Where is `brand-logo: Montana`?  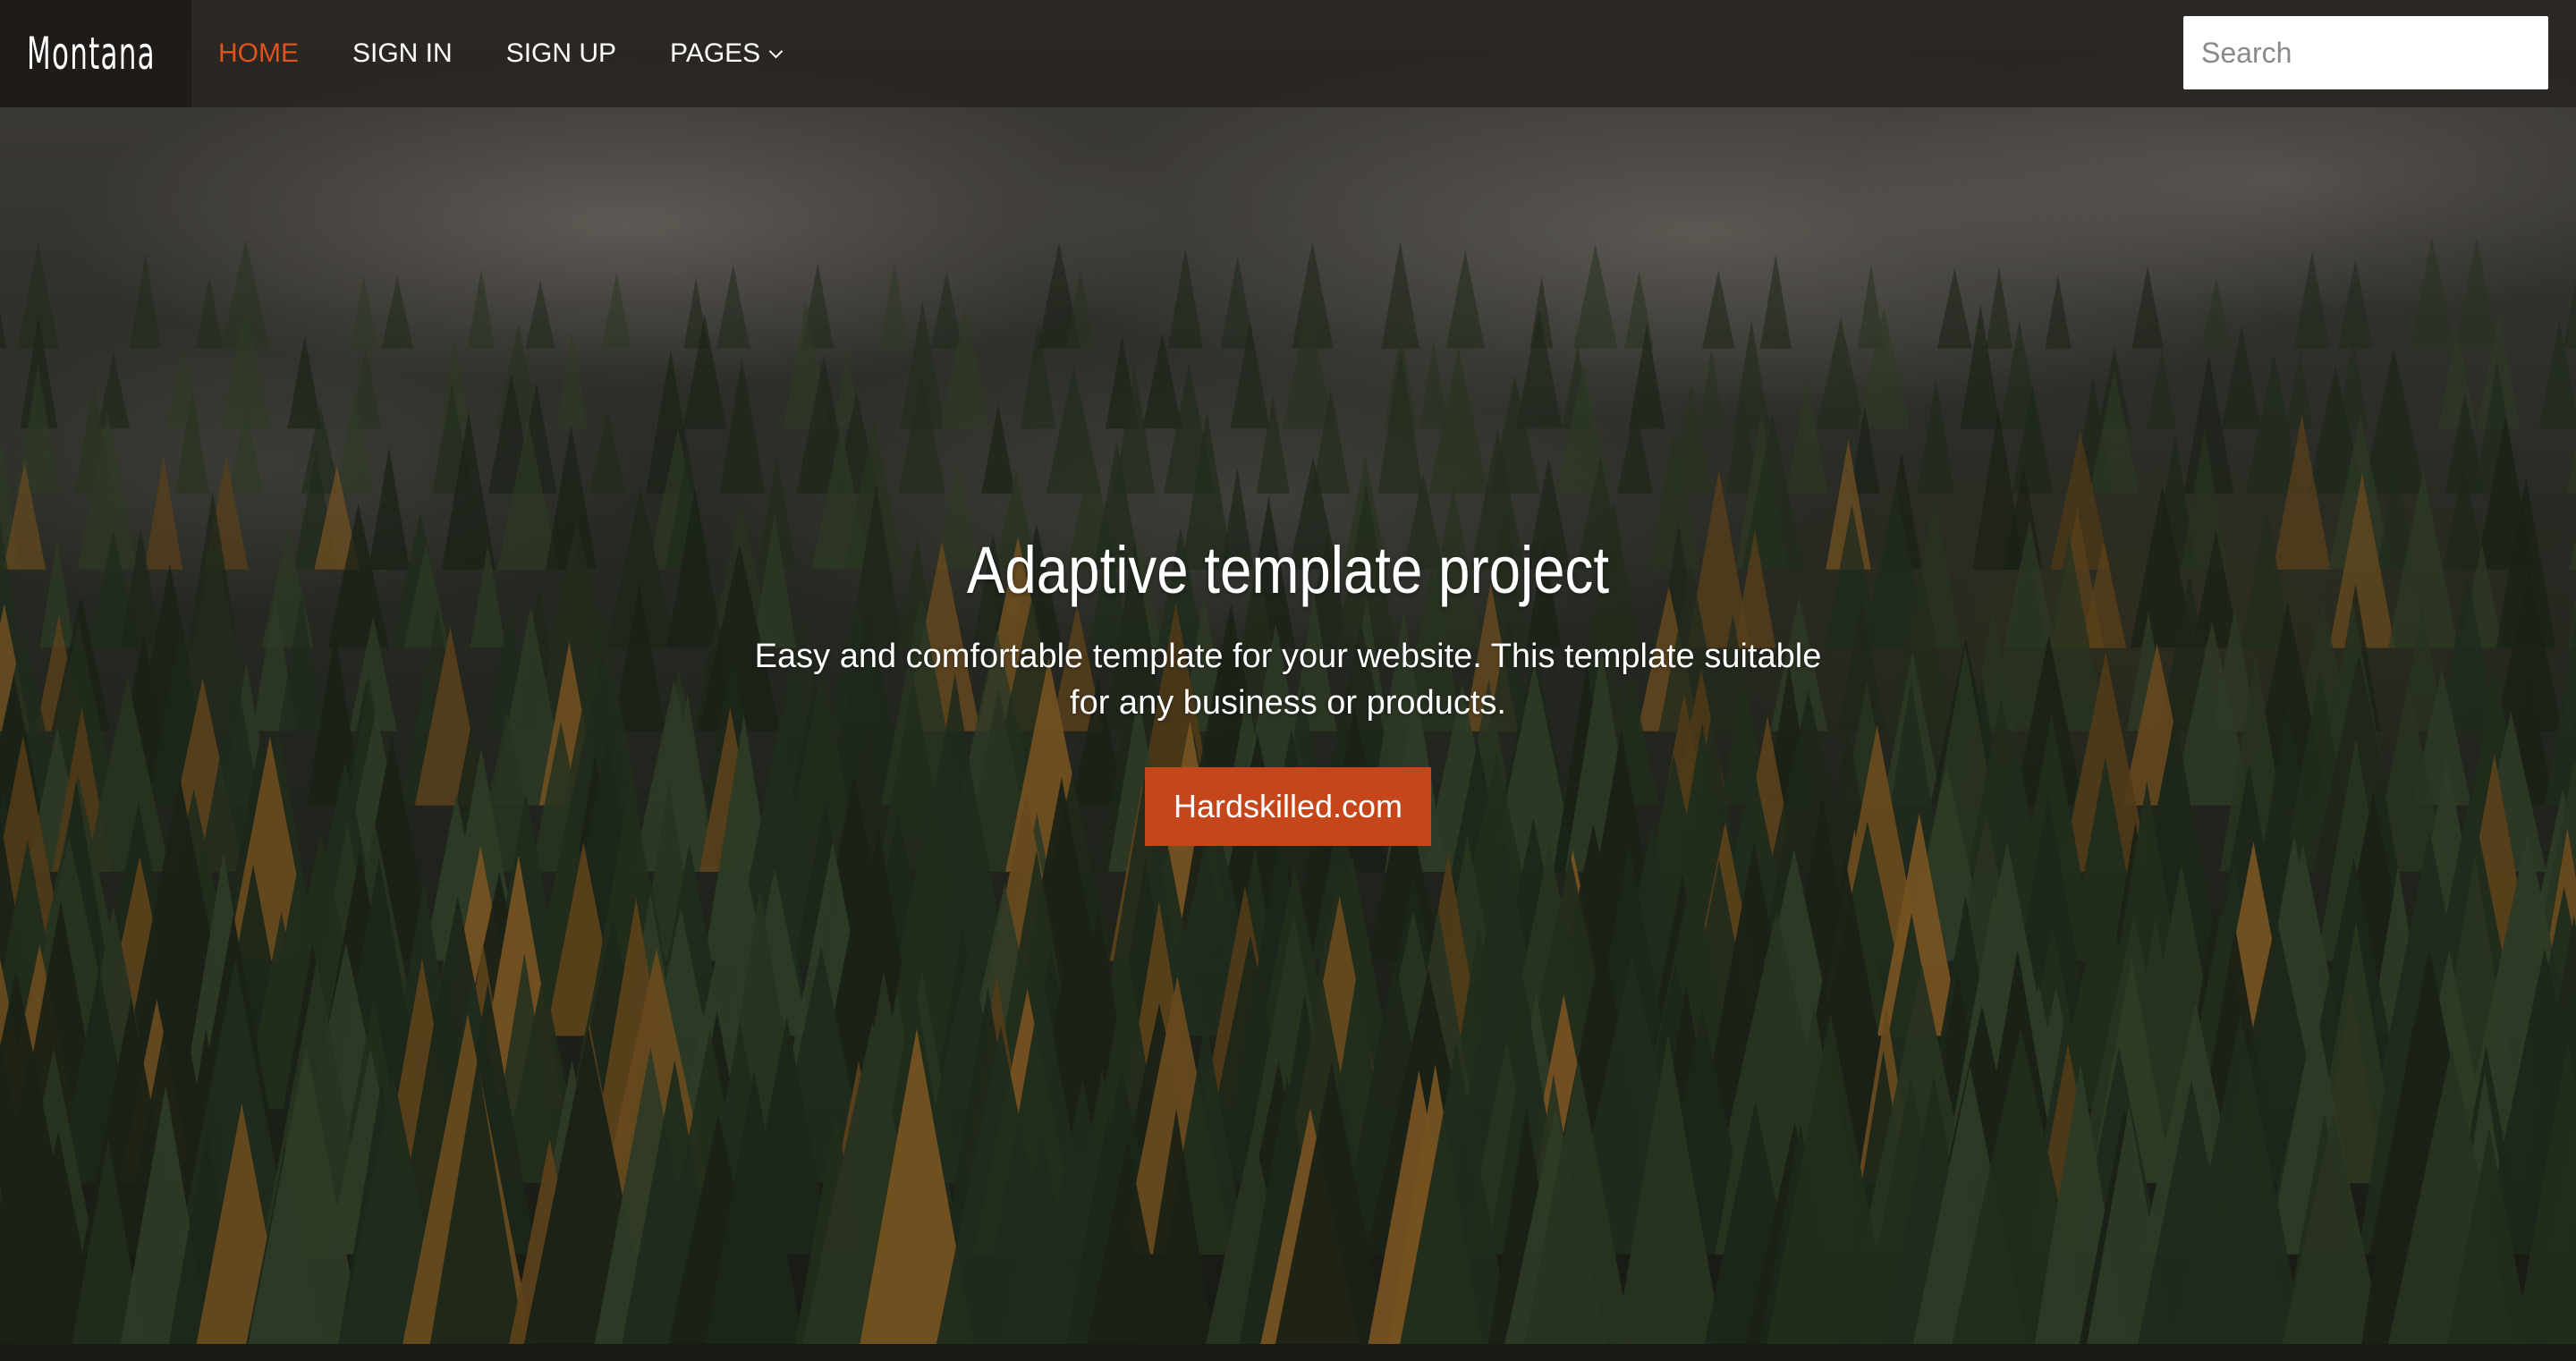 brand-logo: Montana is located at coordinates (95, 53).